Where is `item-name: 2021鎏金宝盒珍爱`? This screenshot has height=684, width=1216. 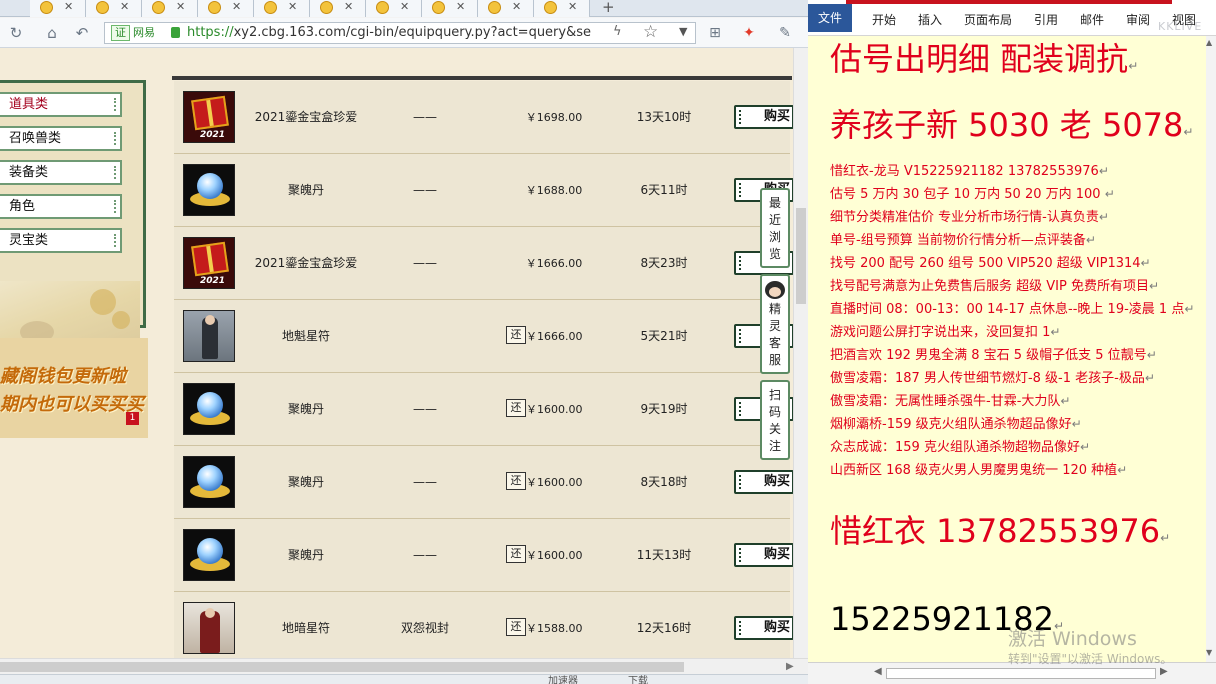
item-name: 2021鎏金宝盒珍爱 is located at coordinates (306, 263).